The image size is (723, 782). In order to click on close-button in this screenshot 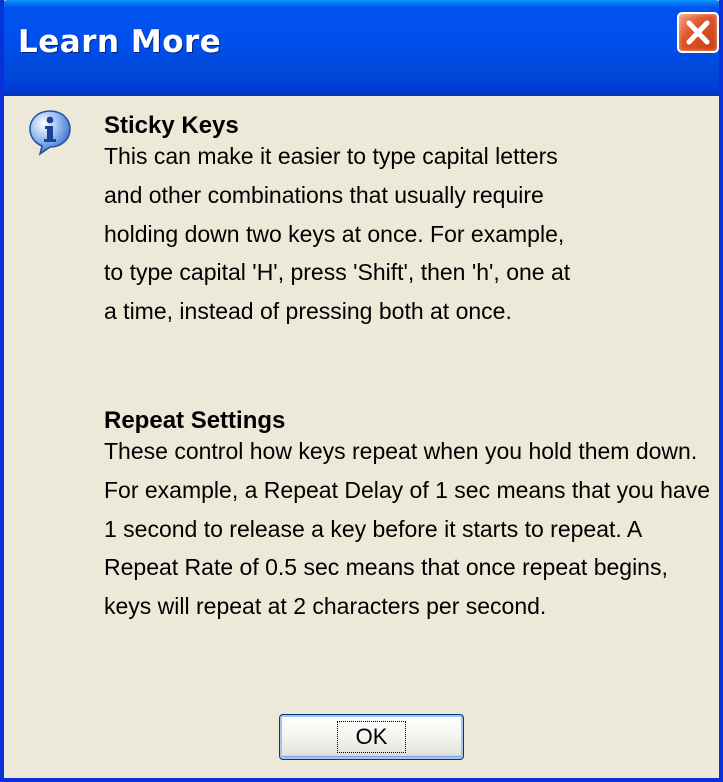, I will do `click(698, 32)`.